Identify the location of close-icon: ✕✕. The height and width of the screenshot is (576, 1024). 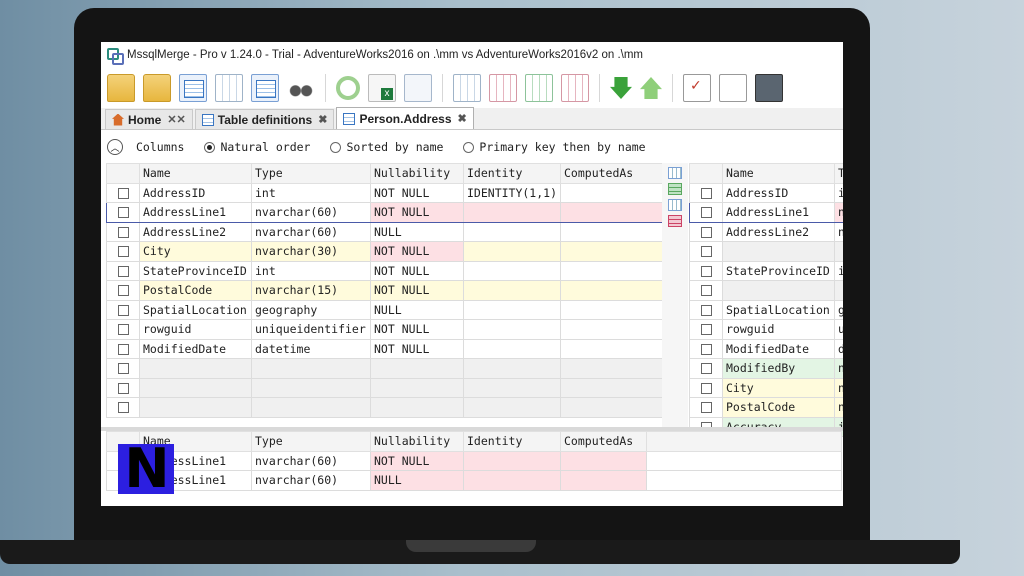
(176, 119).